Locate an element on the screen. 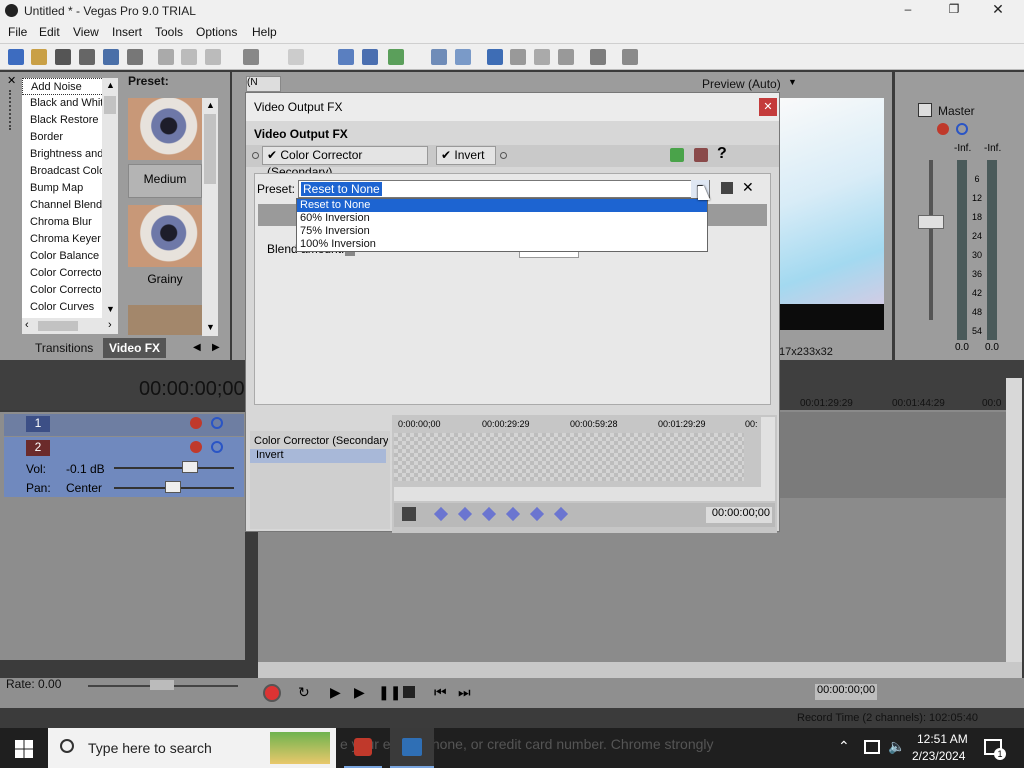 Image resolution: width=1024 pixels, height=768 pixels. vol-slider-handle is located at coordinates (190, 467).